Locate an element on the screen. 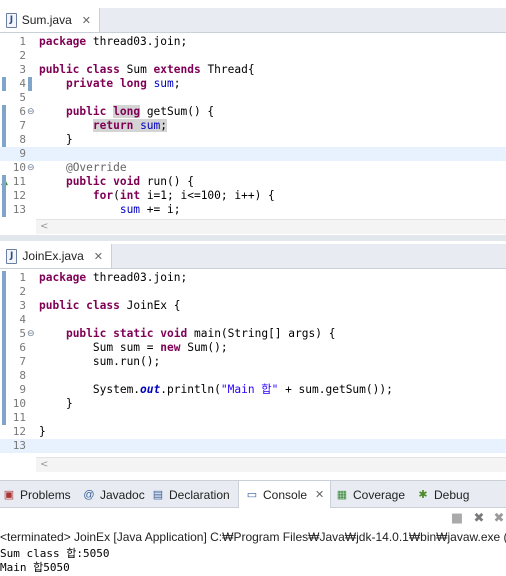 The image size is (506, 576). code-line: 7 sum.run(); is located at coordinates (253, 362).